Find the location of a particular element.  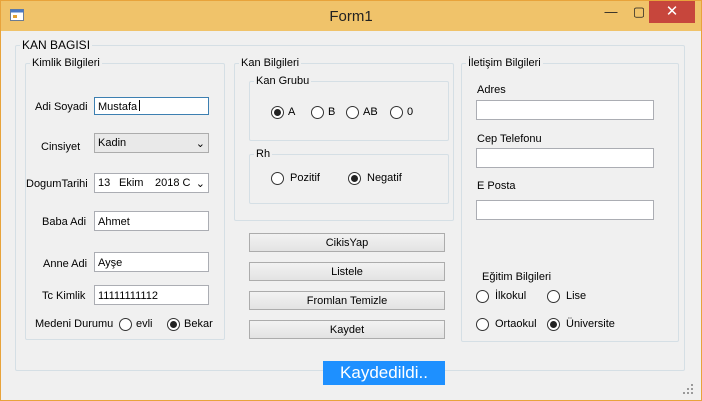

title-bar: Form1 — ▢ ✕ is located at coordinates (351, 16).